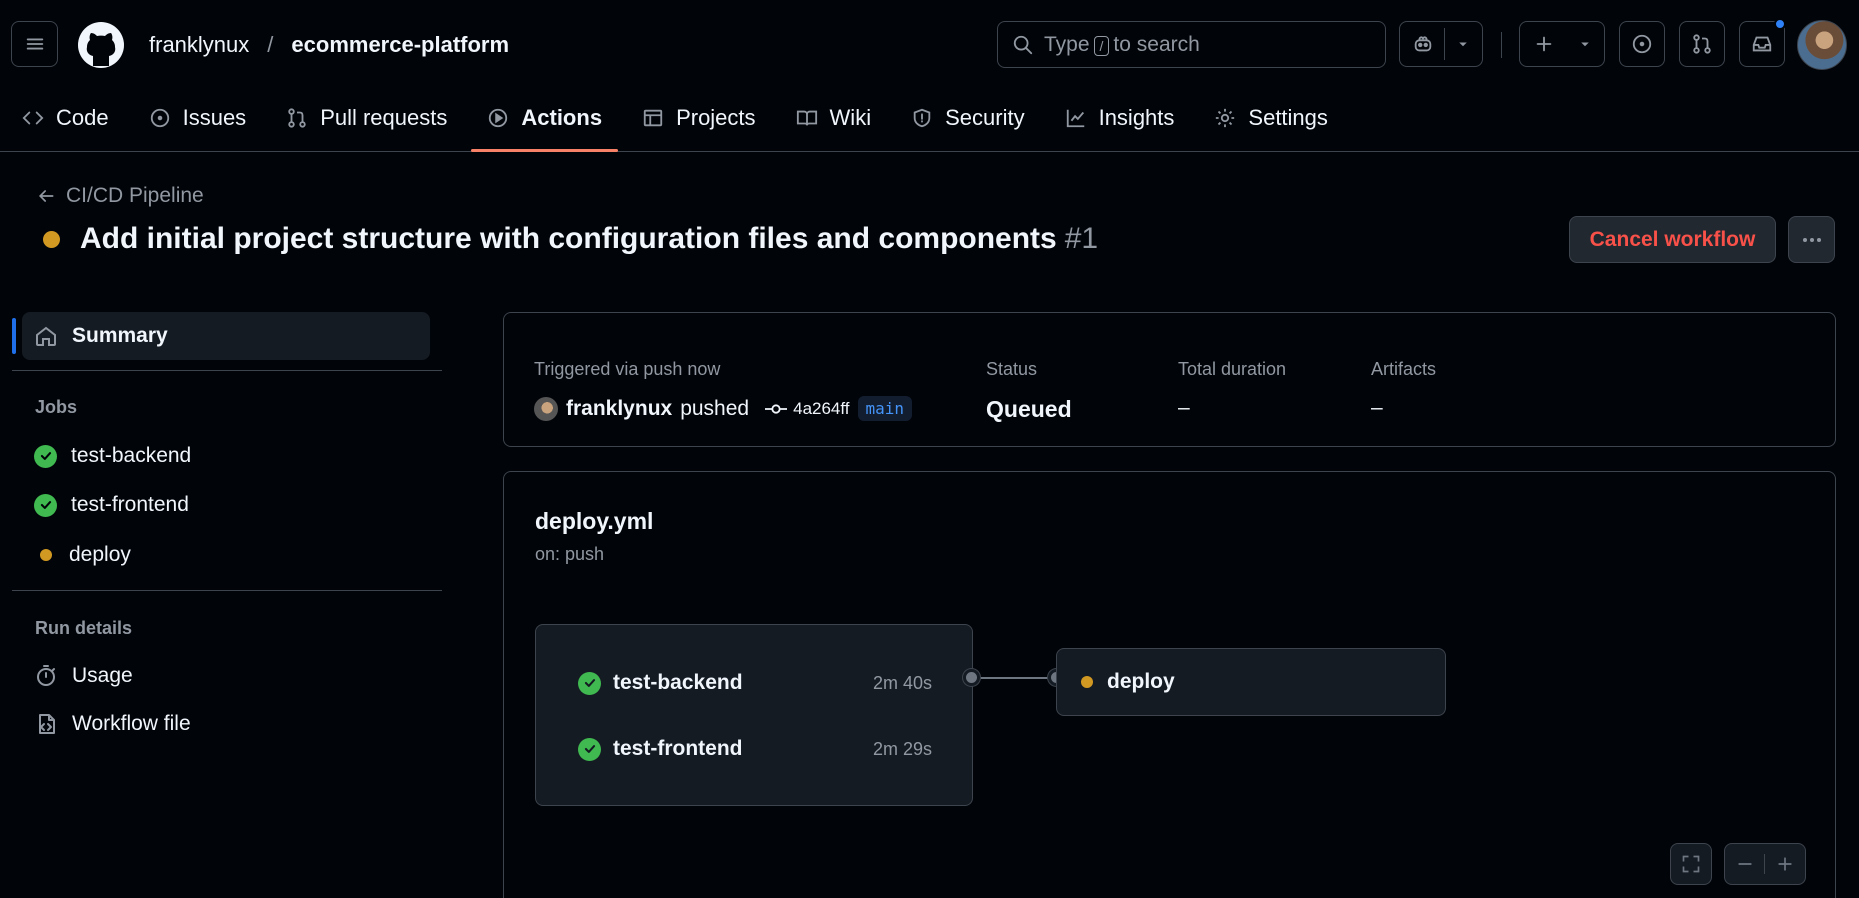 The image size is (1859, 898). Describe the element at coordinates (1404, 369) in the screenshot. I see `artifacts-label: Artifacts` at that location.